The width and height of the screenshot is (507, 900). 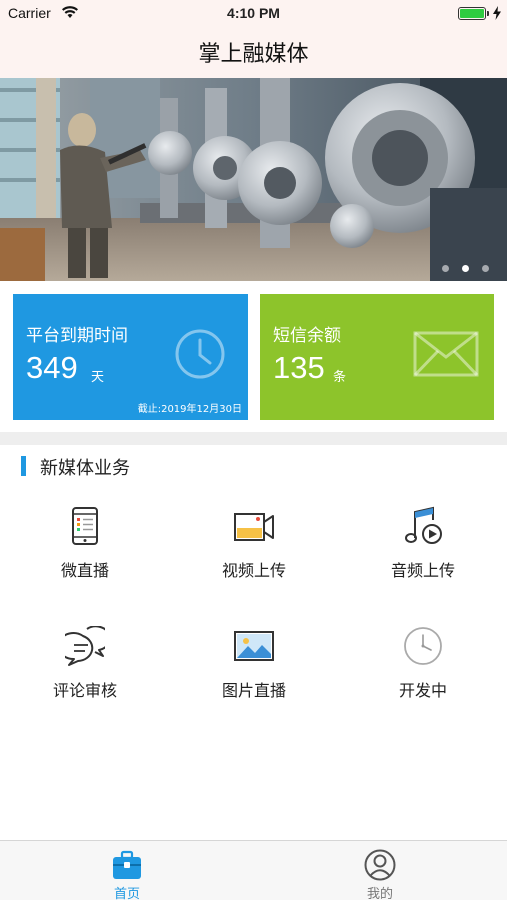 What do you see at coordinates (253, 690) in the screenshot?
I see `service-label: 图片直播` at bounding box center [253, 690].